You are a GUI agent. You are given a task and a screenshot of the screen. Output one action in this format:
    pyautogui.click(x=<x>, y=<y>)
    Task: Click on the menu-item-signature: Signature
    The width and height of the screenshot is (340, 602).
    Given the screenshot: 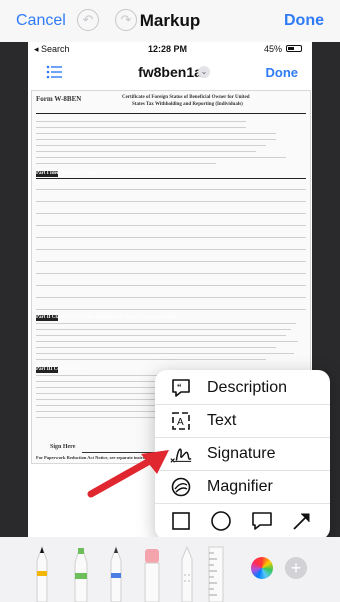 What is the action you would take?
    pyautogui.click(x=242, y=454)
    